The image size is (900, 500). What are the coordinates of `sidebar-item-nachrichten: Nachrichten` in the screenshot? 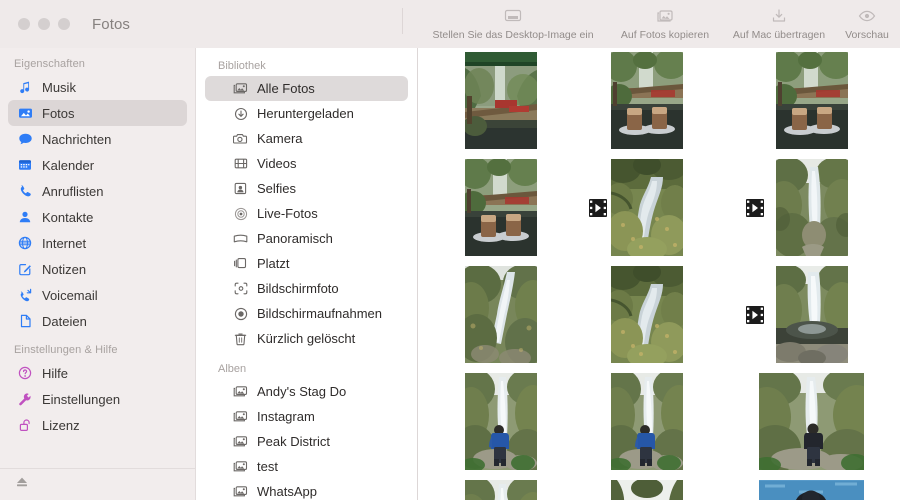 It's located at (97, 139).